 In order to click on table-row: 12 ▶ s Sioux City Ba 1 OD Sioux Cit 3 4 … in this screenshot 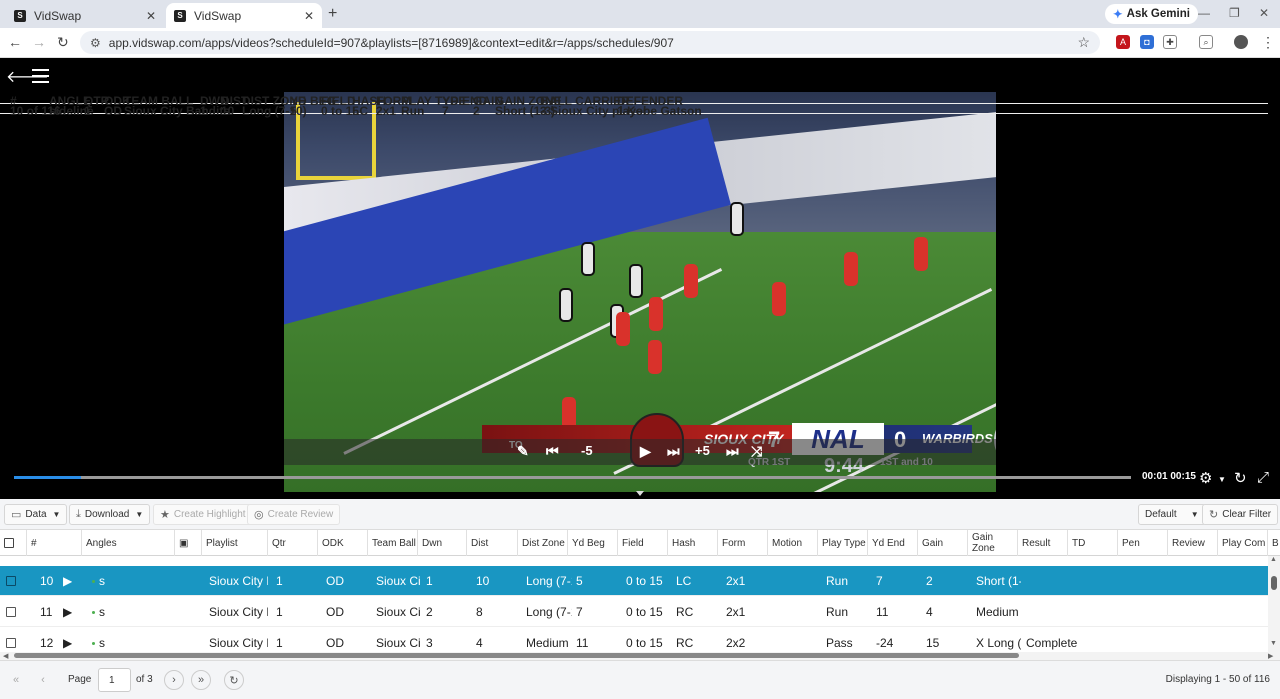, I will do `click(634, 640)`.